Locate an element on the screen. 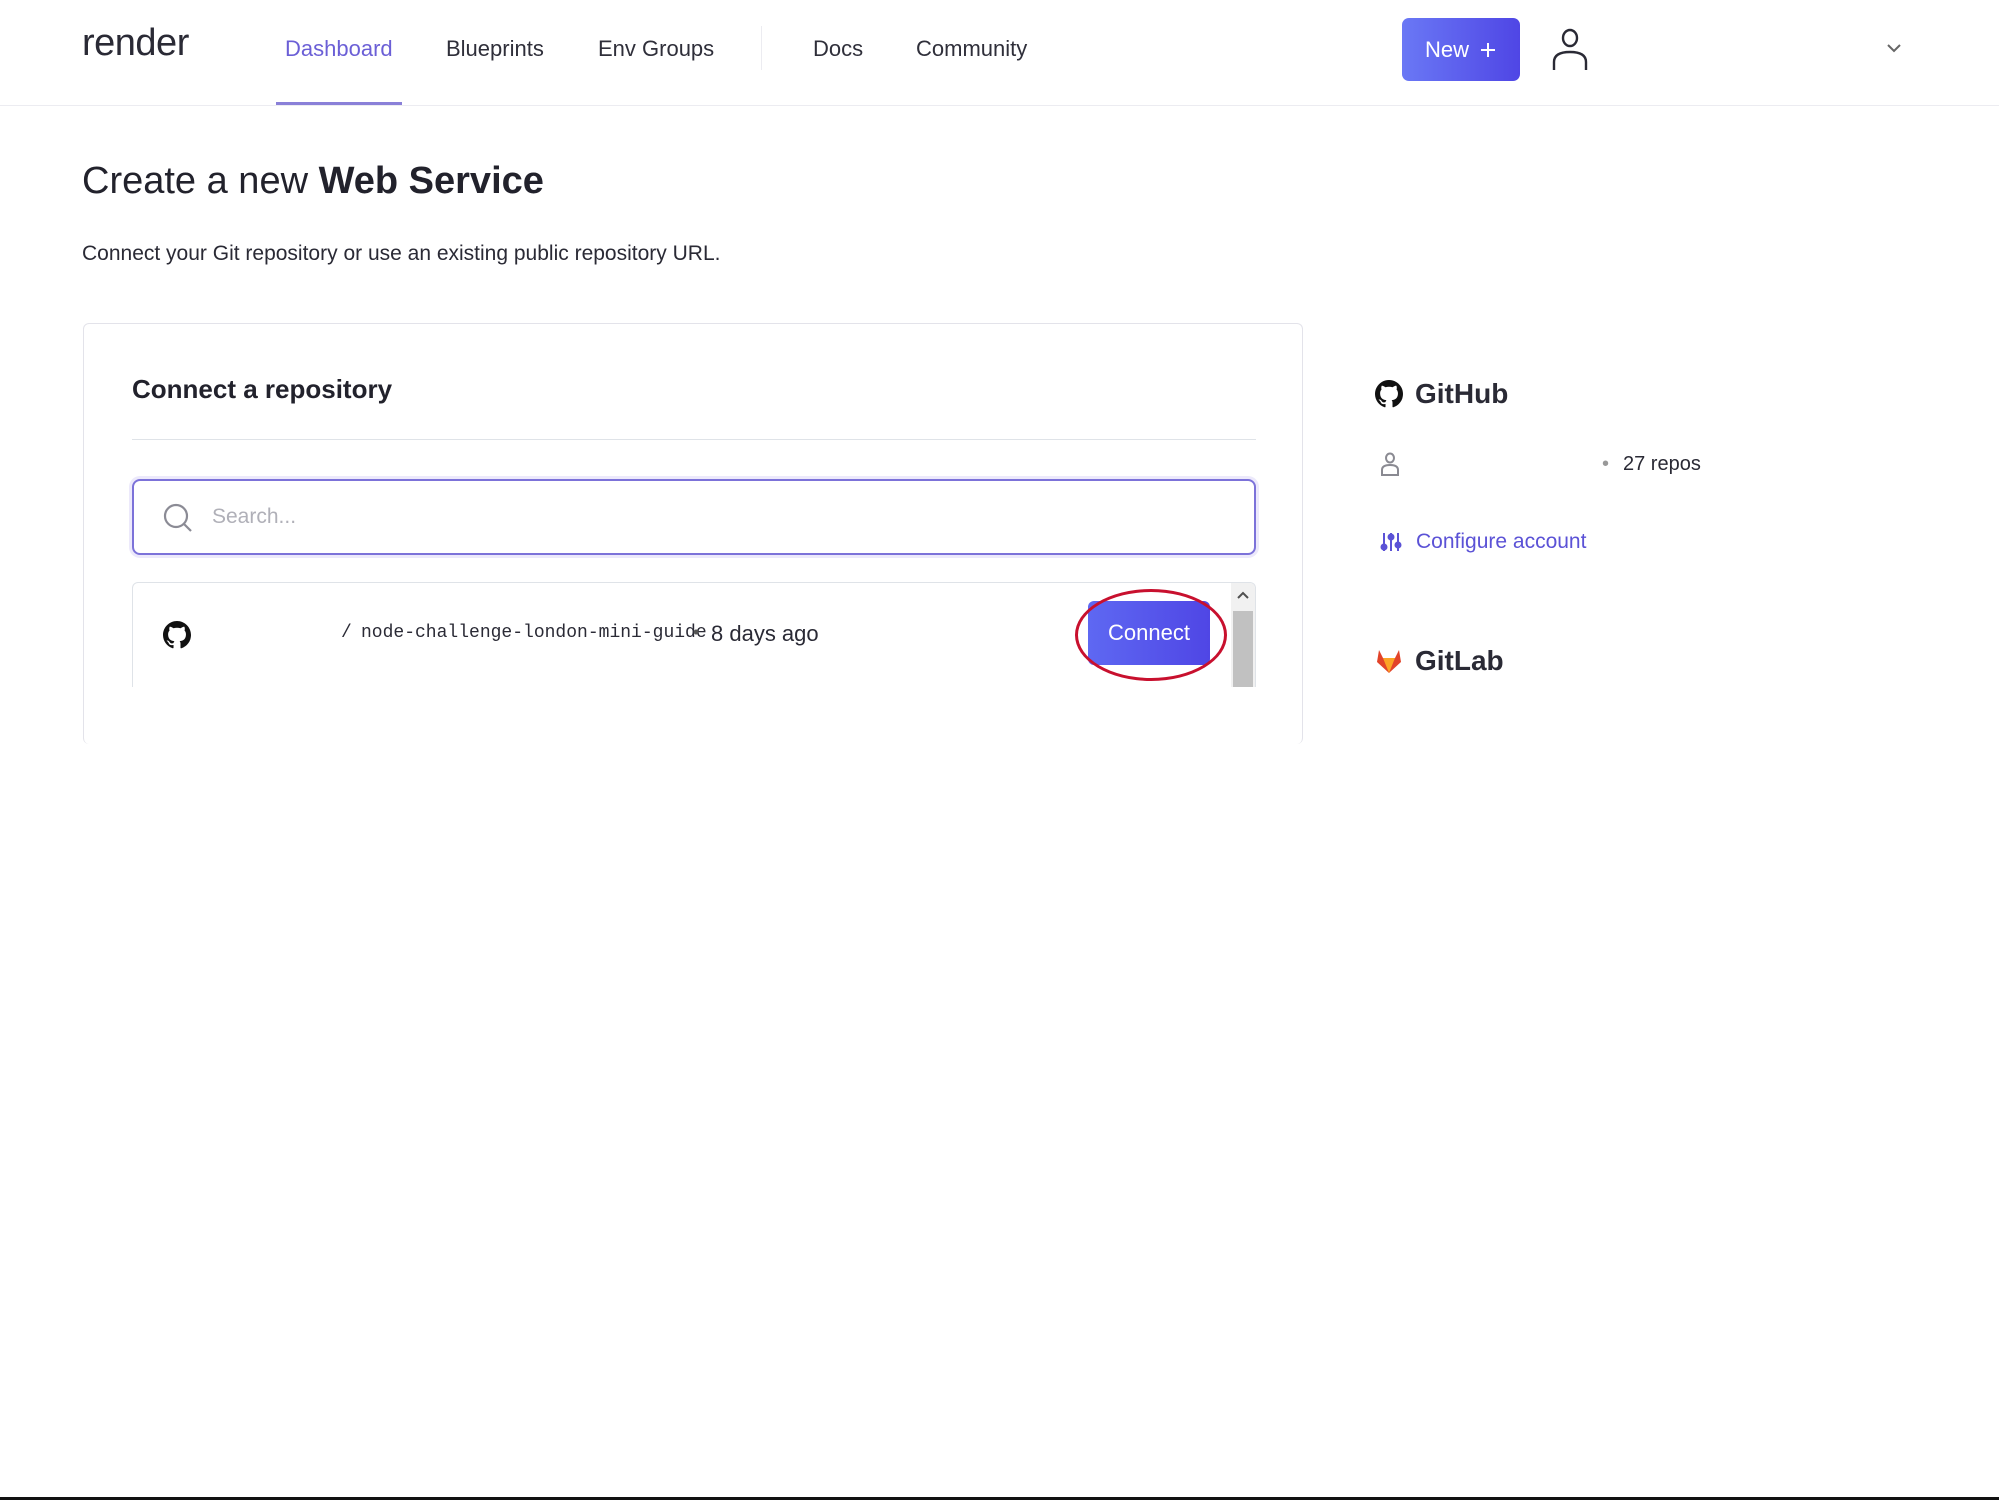 This screenshot has width=1999, height=1500. card-title: Connect a repository is located at coordinates (262, 389).